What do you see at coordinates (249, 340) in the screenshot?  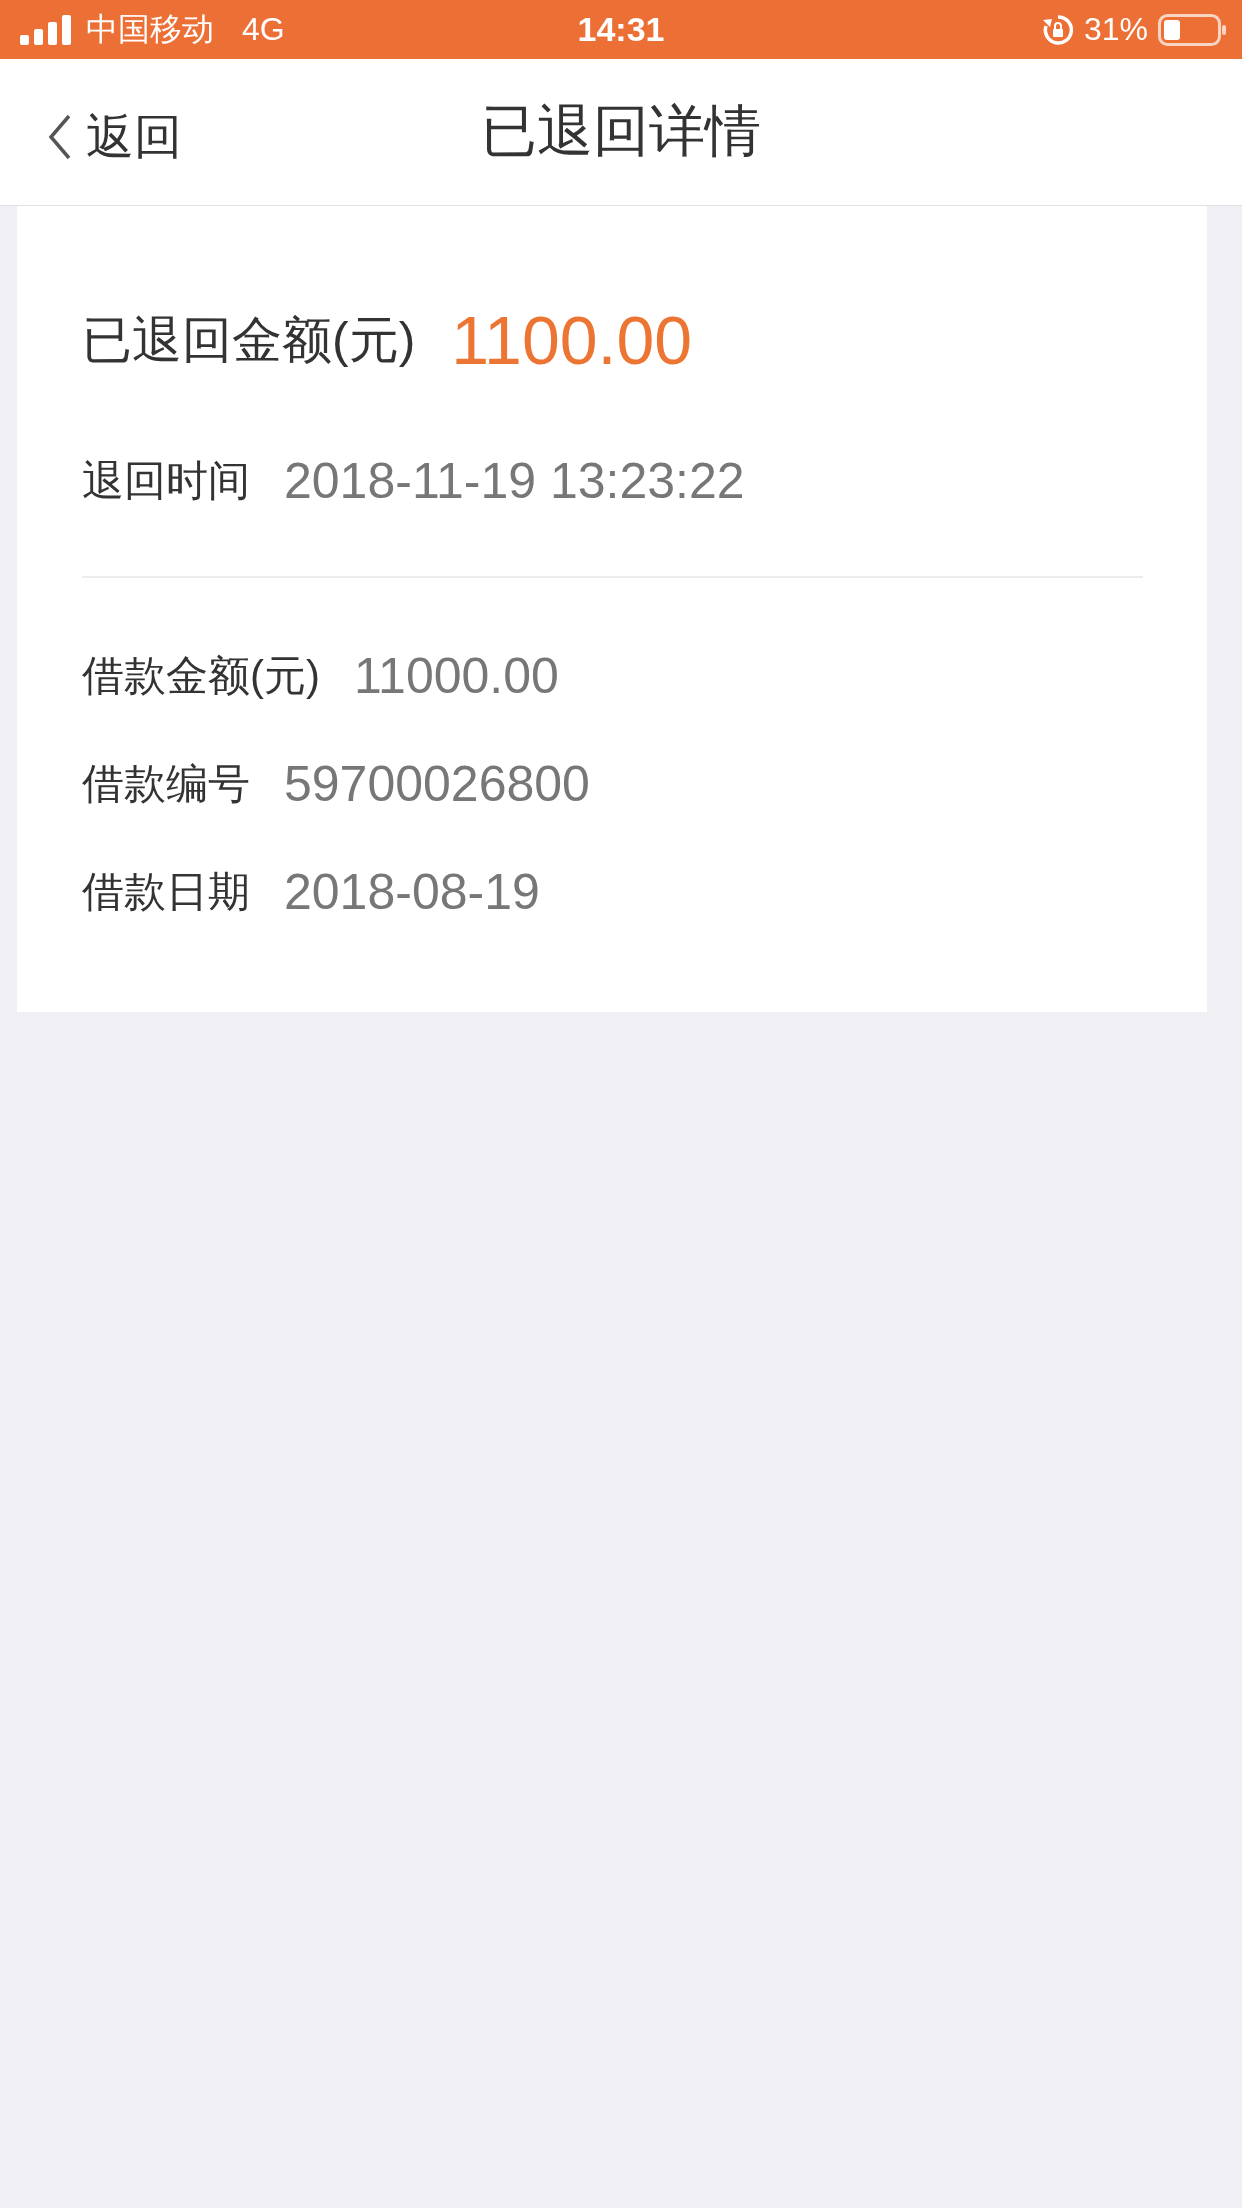 I see `returned-amount-label: 已退回金额(元)` at bounding box center [249, 340].